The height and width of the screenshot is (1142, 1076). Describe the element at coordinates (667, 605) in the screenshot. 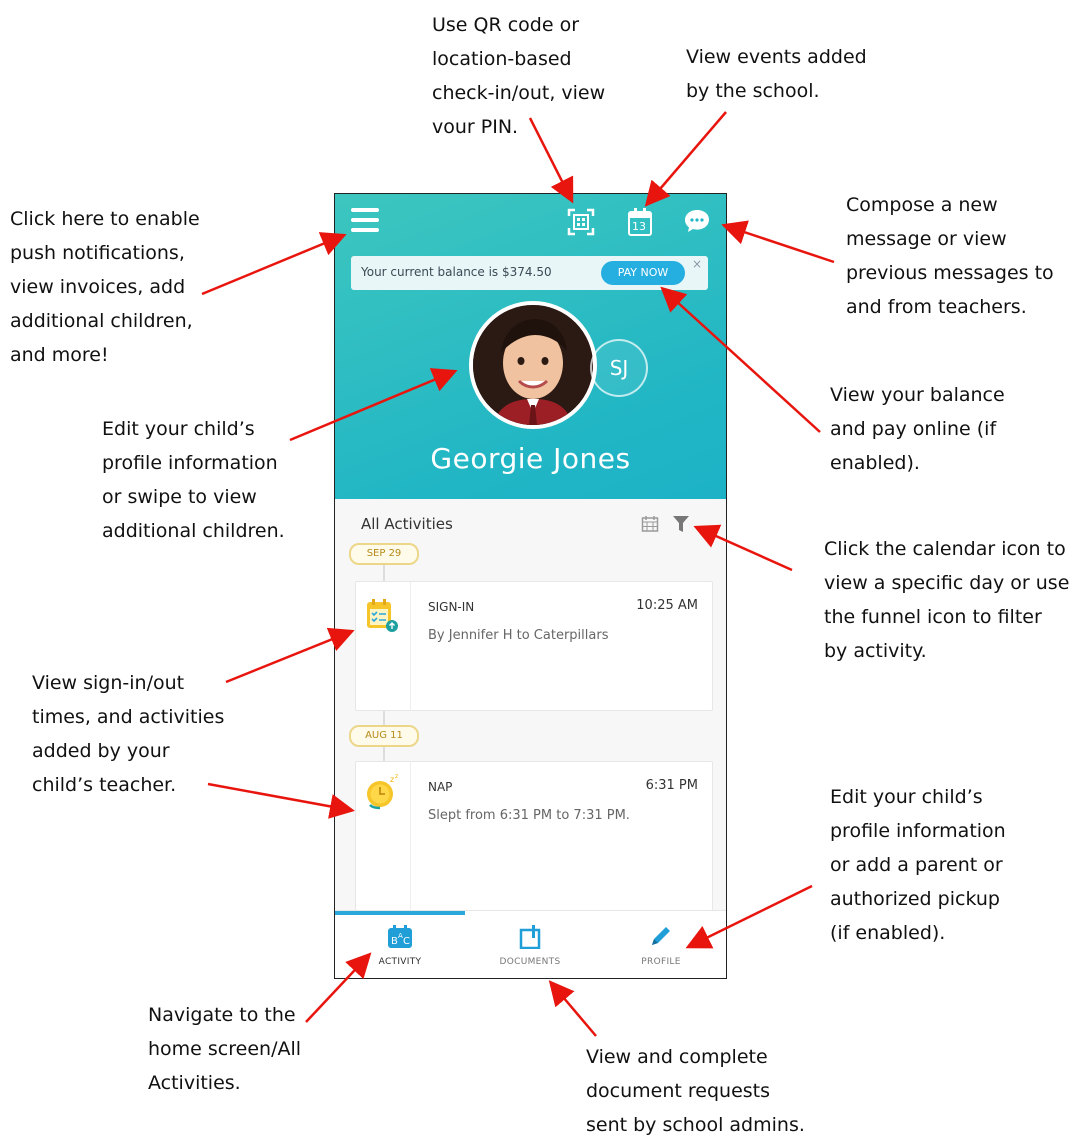

I see `card-time: 10:25 AM` at that location.